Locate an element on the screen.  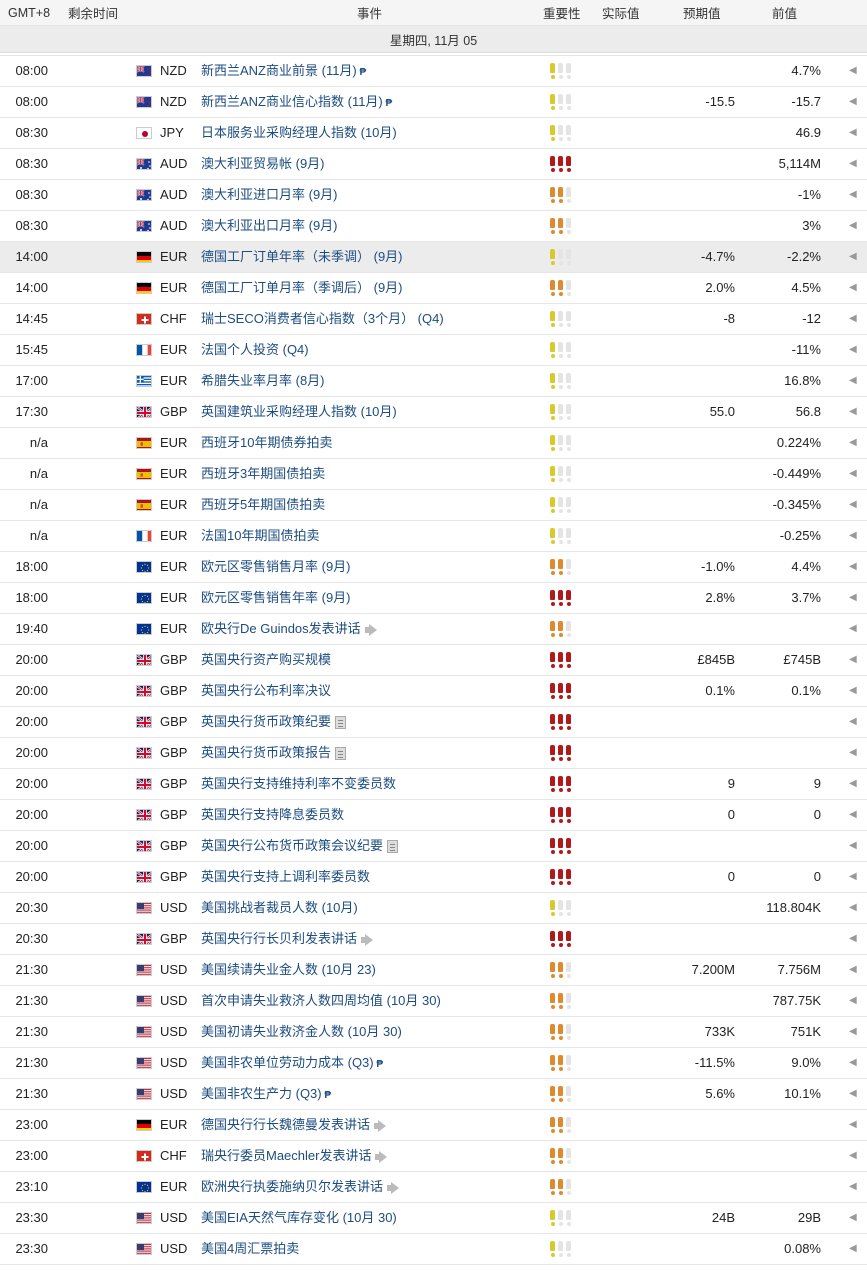
event-name-link: 美国4周汇票拍卖 is located at coordinates (250, 1249).